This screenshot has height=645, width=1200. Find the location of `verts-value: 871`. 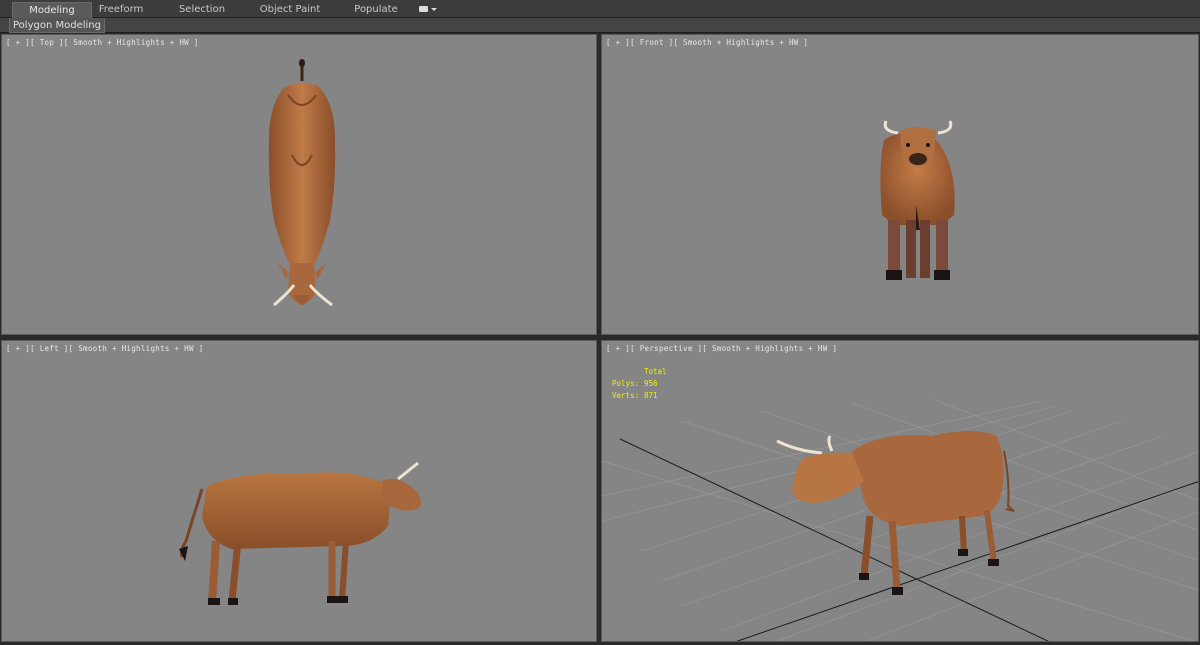

verts-value: 871 is located at coordinates (651, 395).